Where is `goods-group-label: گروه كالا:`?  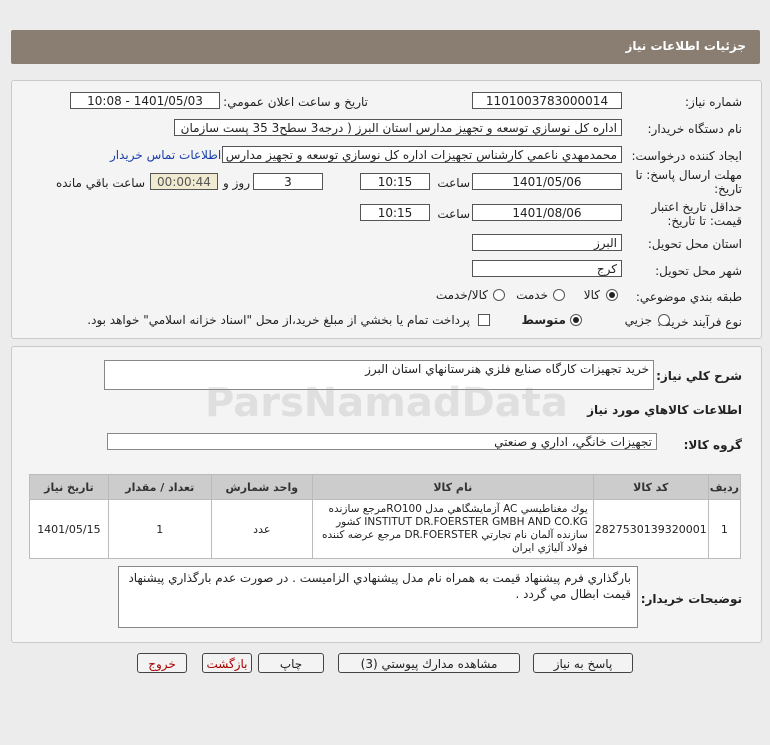 goods-group-label: گروه كالا: is located at coordinates (712, 445).